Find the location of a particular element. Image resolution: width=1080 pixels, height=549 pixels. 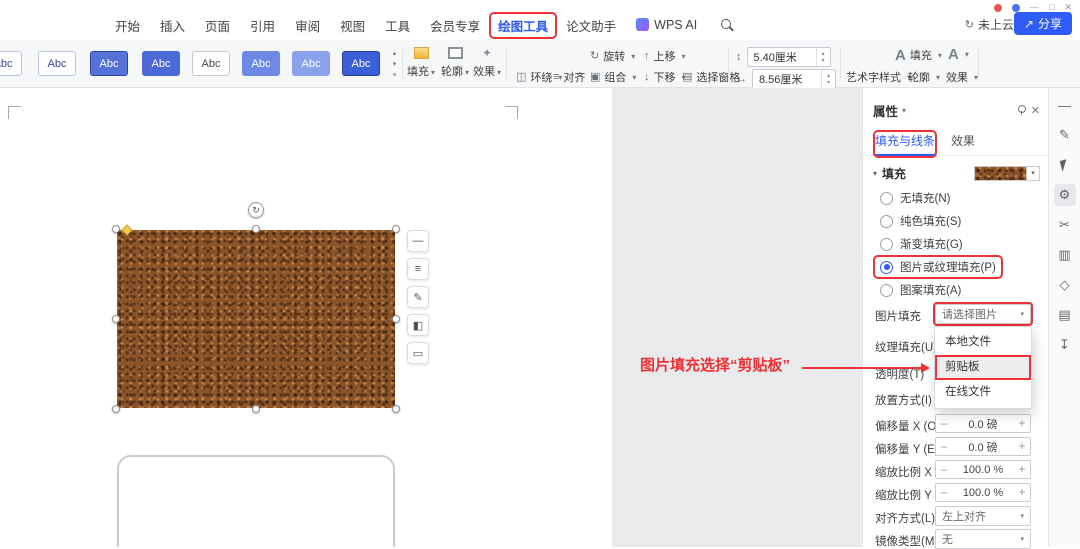

tab-page: 页面 is located at coordinates (217, 25).